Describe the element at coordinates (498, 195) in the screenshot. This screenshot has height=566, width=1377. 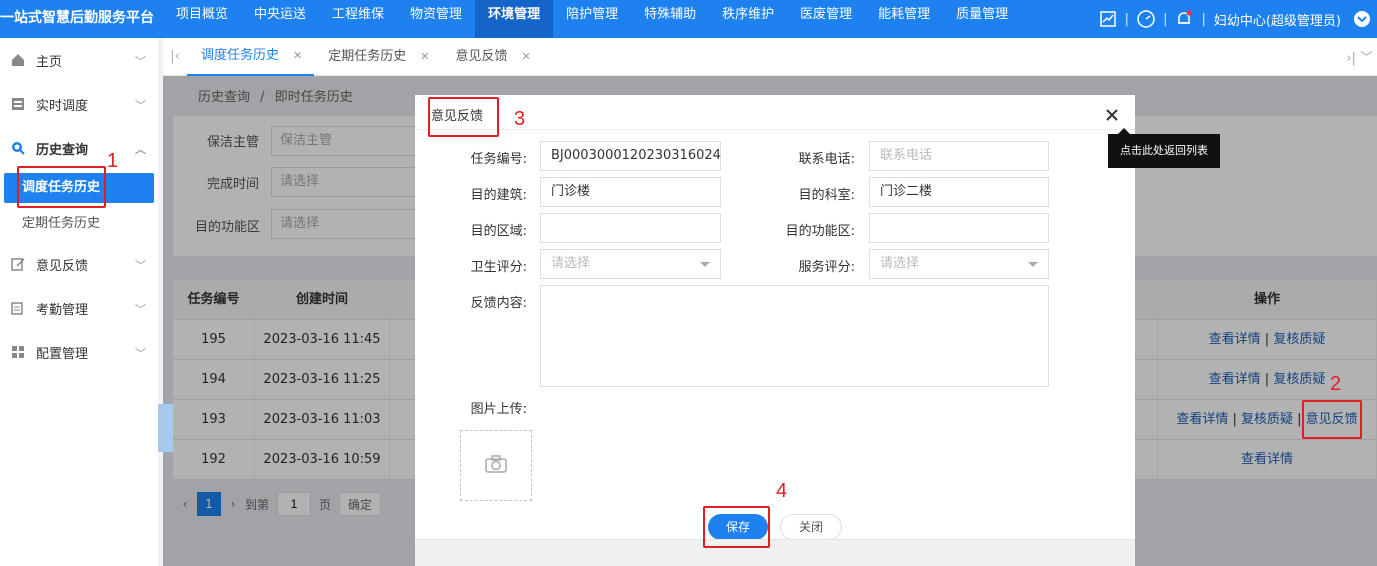
I see `building-label: 目的建筑:` at that location.